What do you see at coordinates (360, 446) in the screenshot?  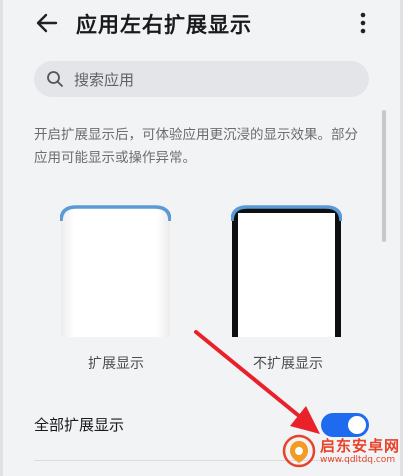 I see `watermark-name: 启东安卓网` at bounding box center [360, 446].